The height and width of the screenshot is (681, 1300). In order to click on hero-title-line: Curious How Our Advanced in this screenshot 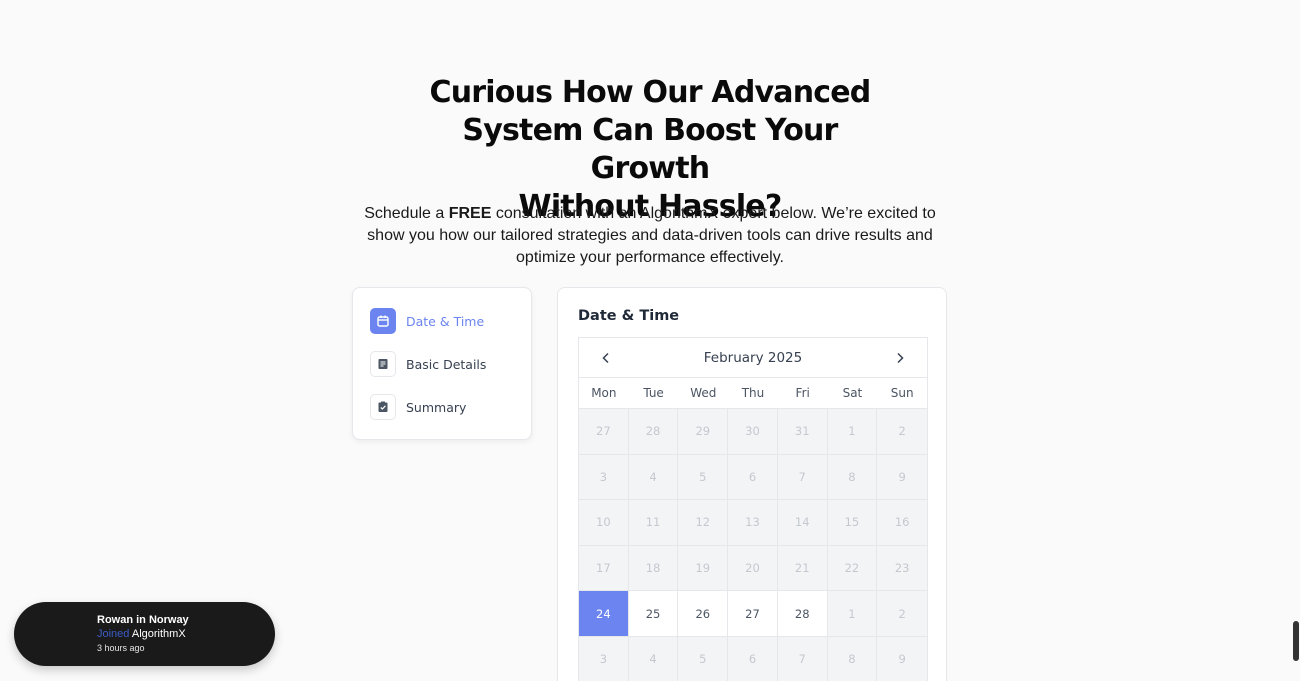, I will do `click(650, 92)`.